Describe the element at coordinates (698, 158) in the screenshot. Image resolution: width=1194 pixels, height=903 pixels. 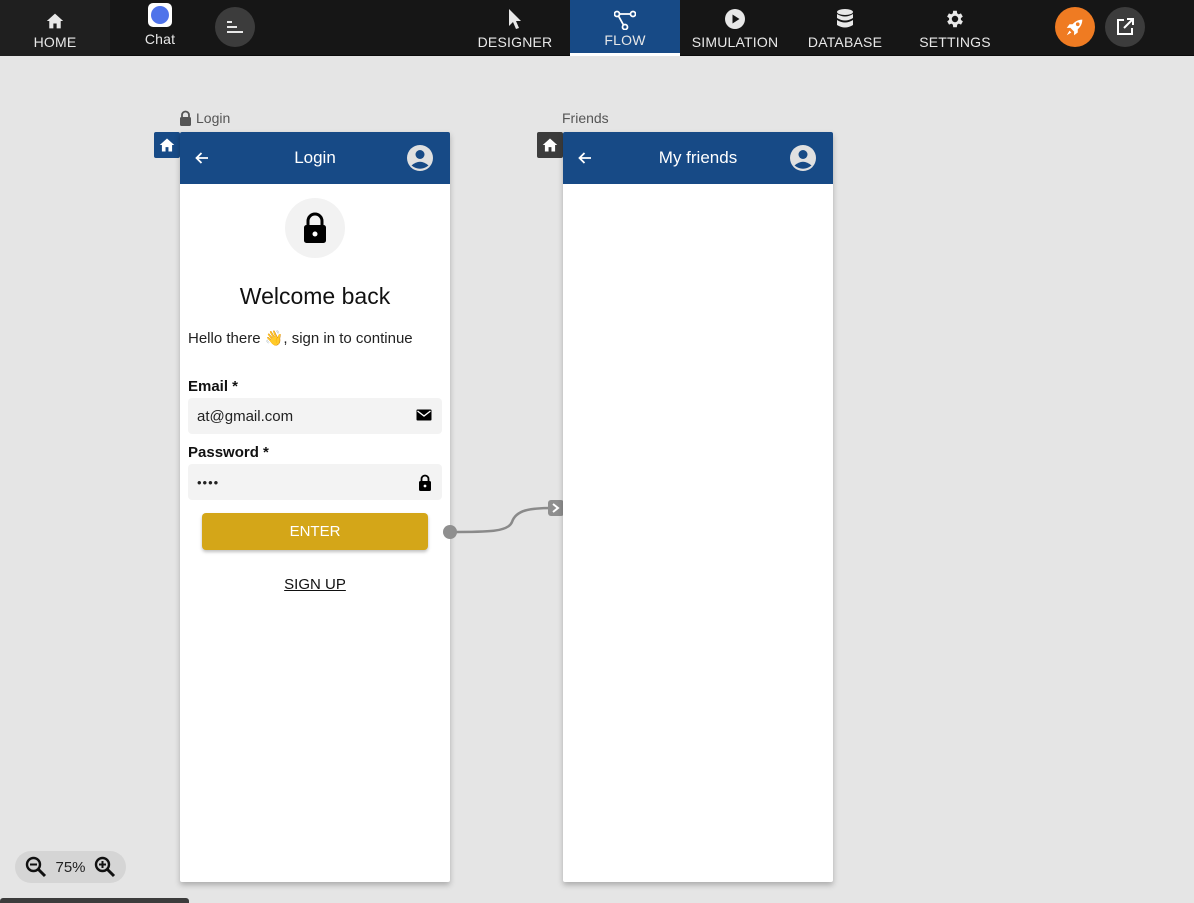
I see `friends-app-bar: My friends` at that location.